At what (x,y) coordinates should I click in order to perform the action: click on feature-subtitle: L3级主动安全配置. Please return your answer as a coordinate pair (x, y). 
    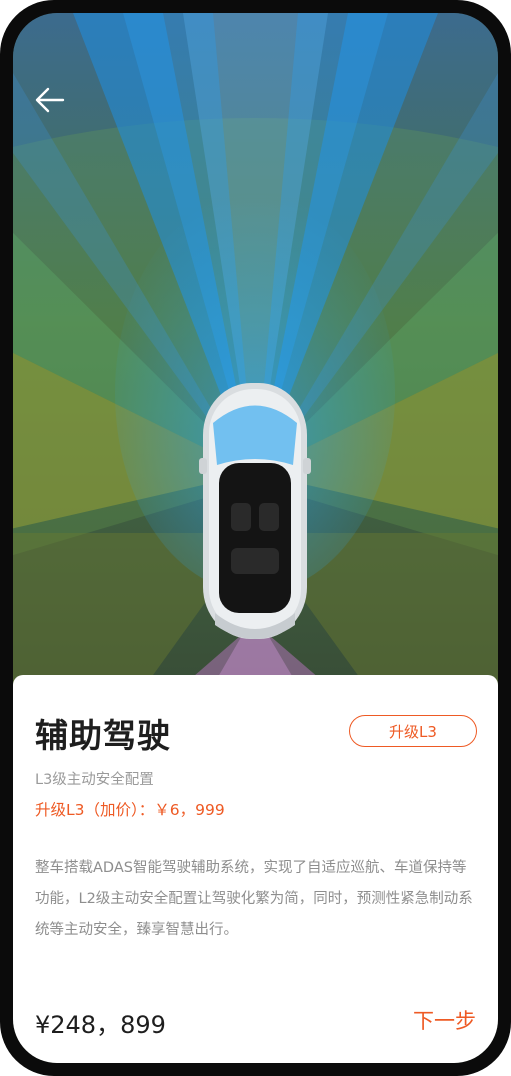
    Looking at the image, I should click on (94, 780).